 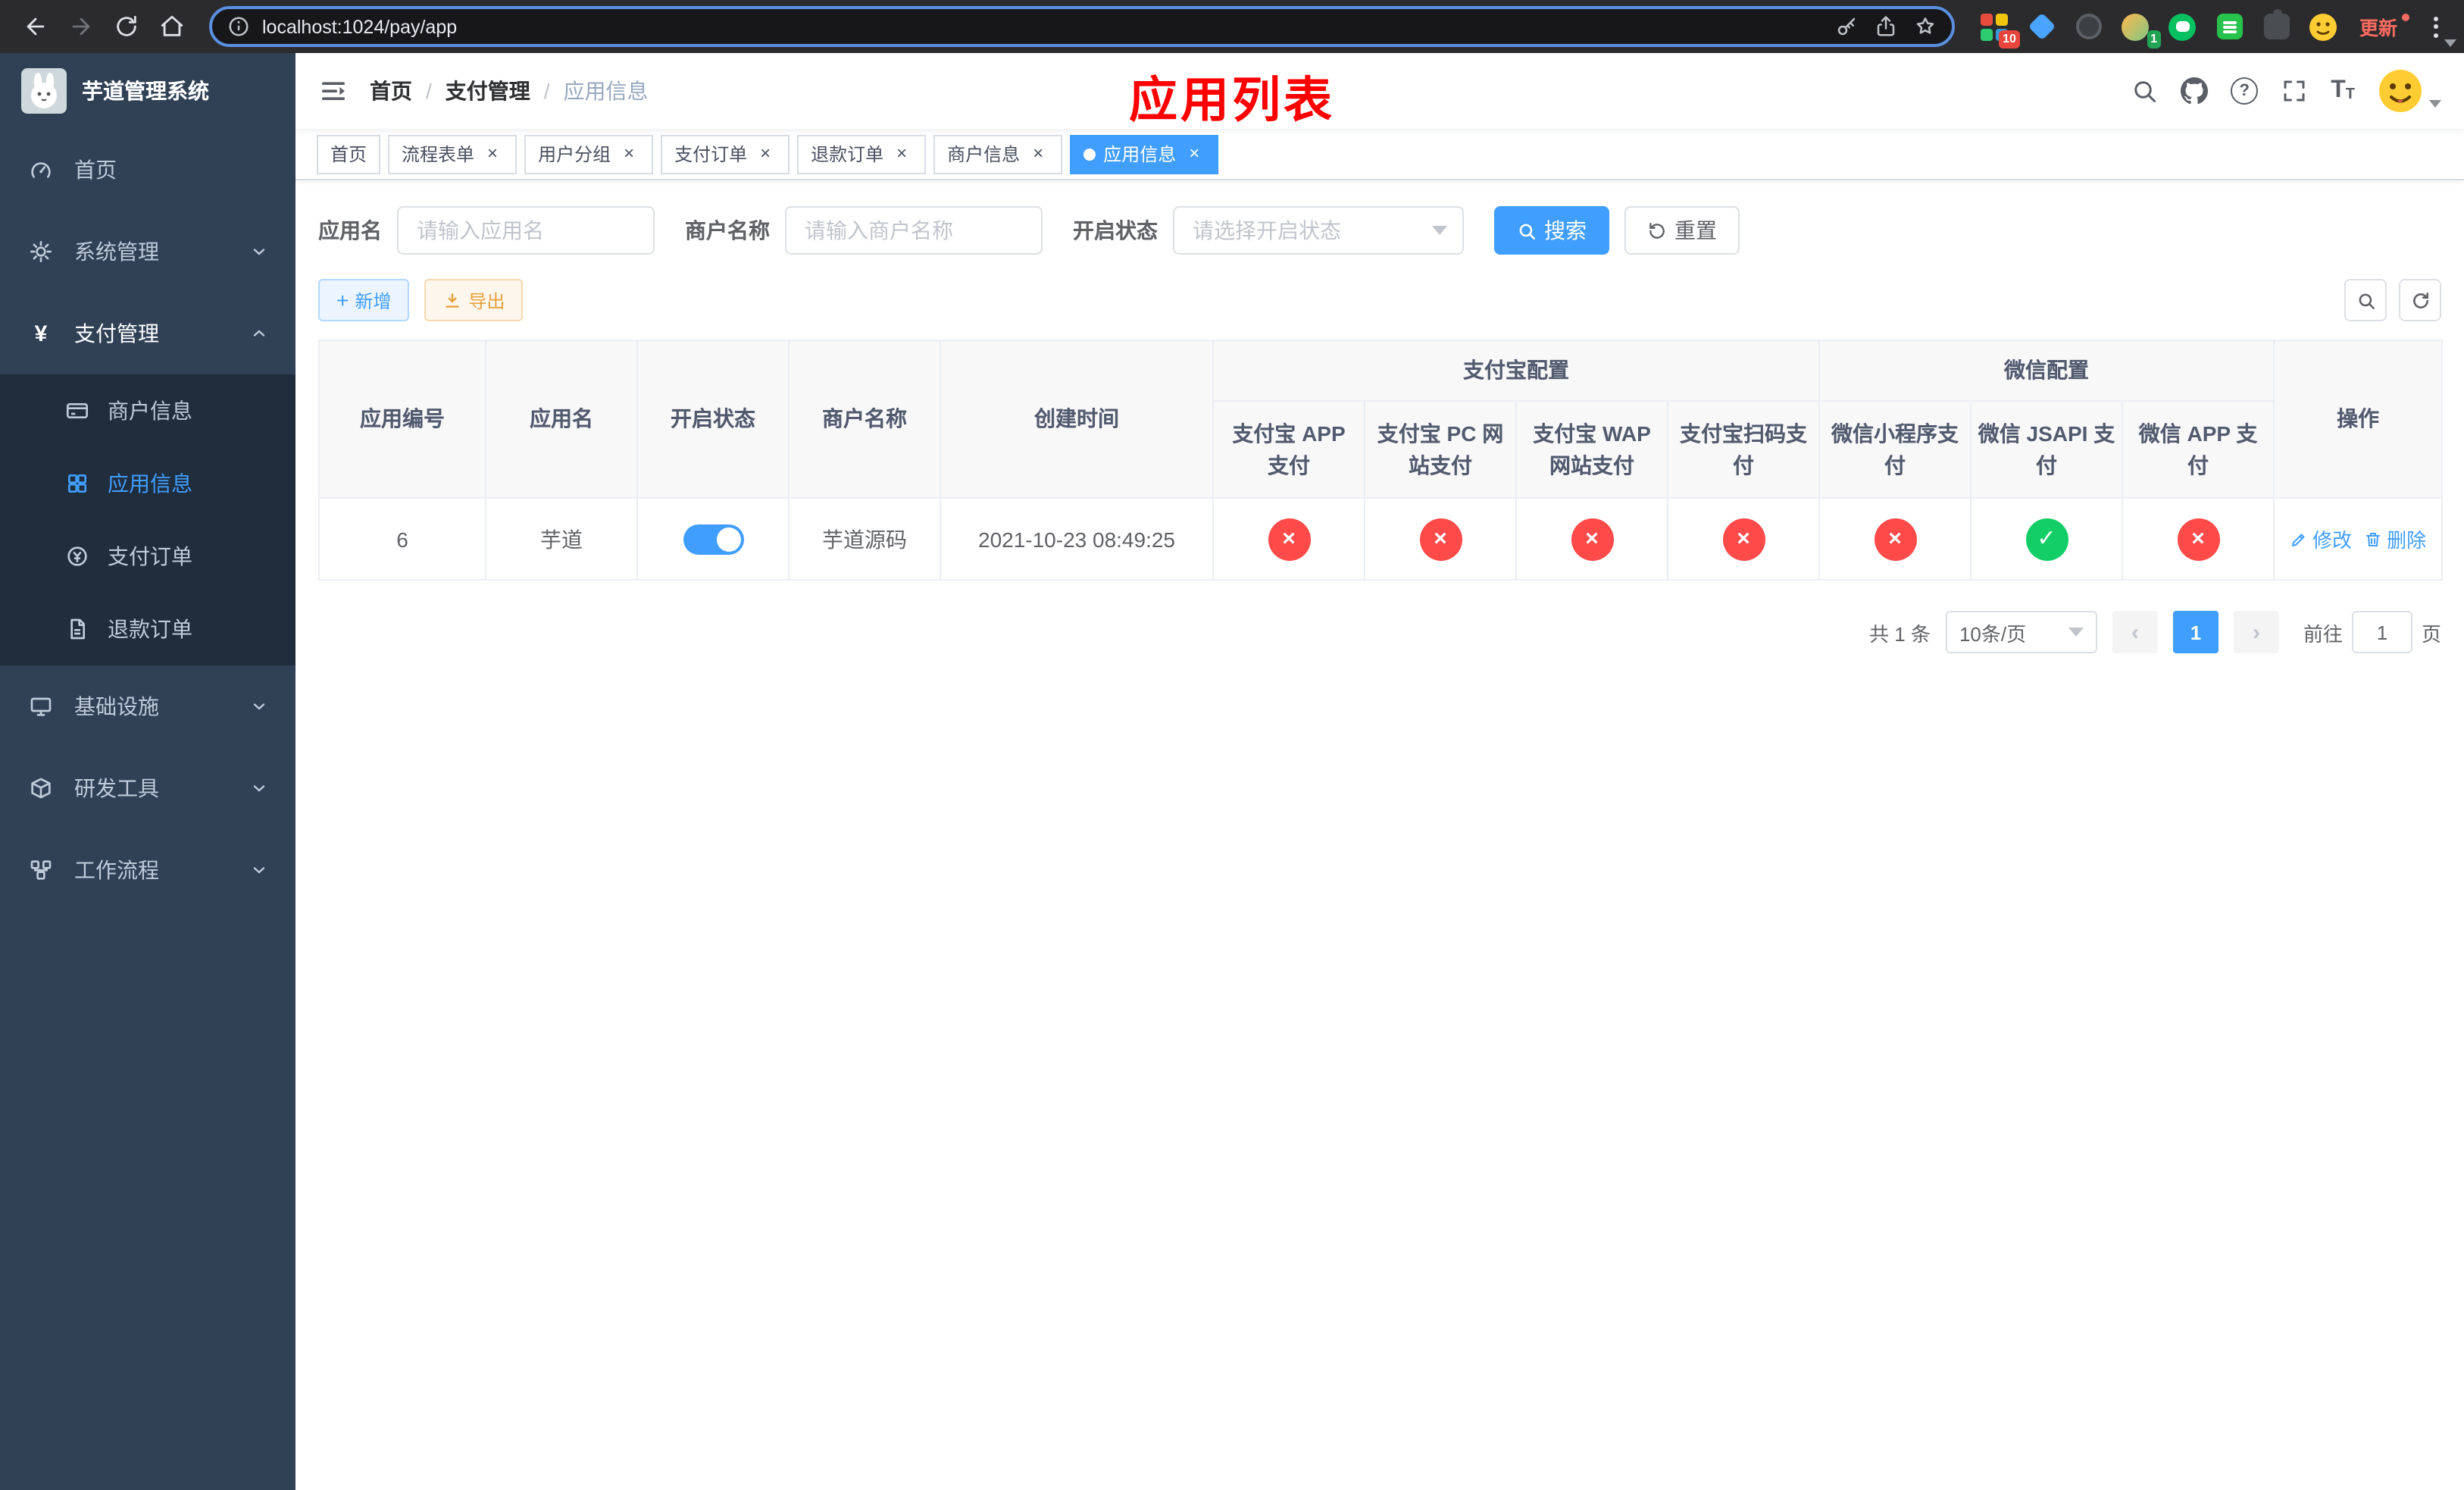 What do you see at coordinates (333, 91) in the screenshot?
I see `sidebar-fold-icon` at bounding box center [333, 91].